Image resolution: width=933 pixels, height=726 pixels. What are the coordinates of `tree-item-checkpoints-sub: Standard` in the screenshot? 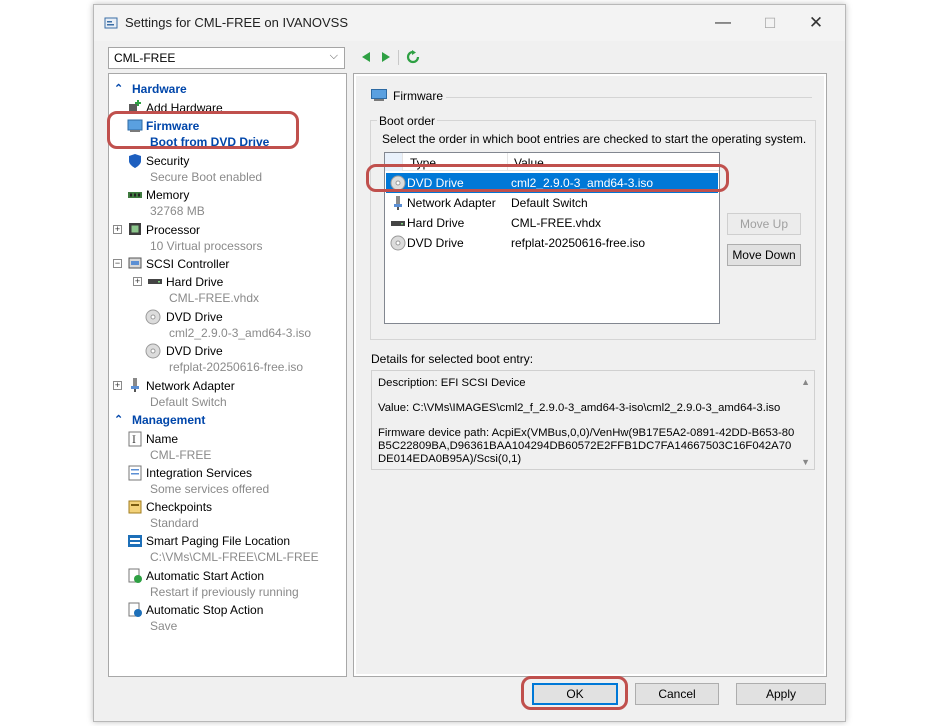 It's located at (174, 523).